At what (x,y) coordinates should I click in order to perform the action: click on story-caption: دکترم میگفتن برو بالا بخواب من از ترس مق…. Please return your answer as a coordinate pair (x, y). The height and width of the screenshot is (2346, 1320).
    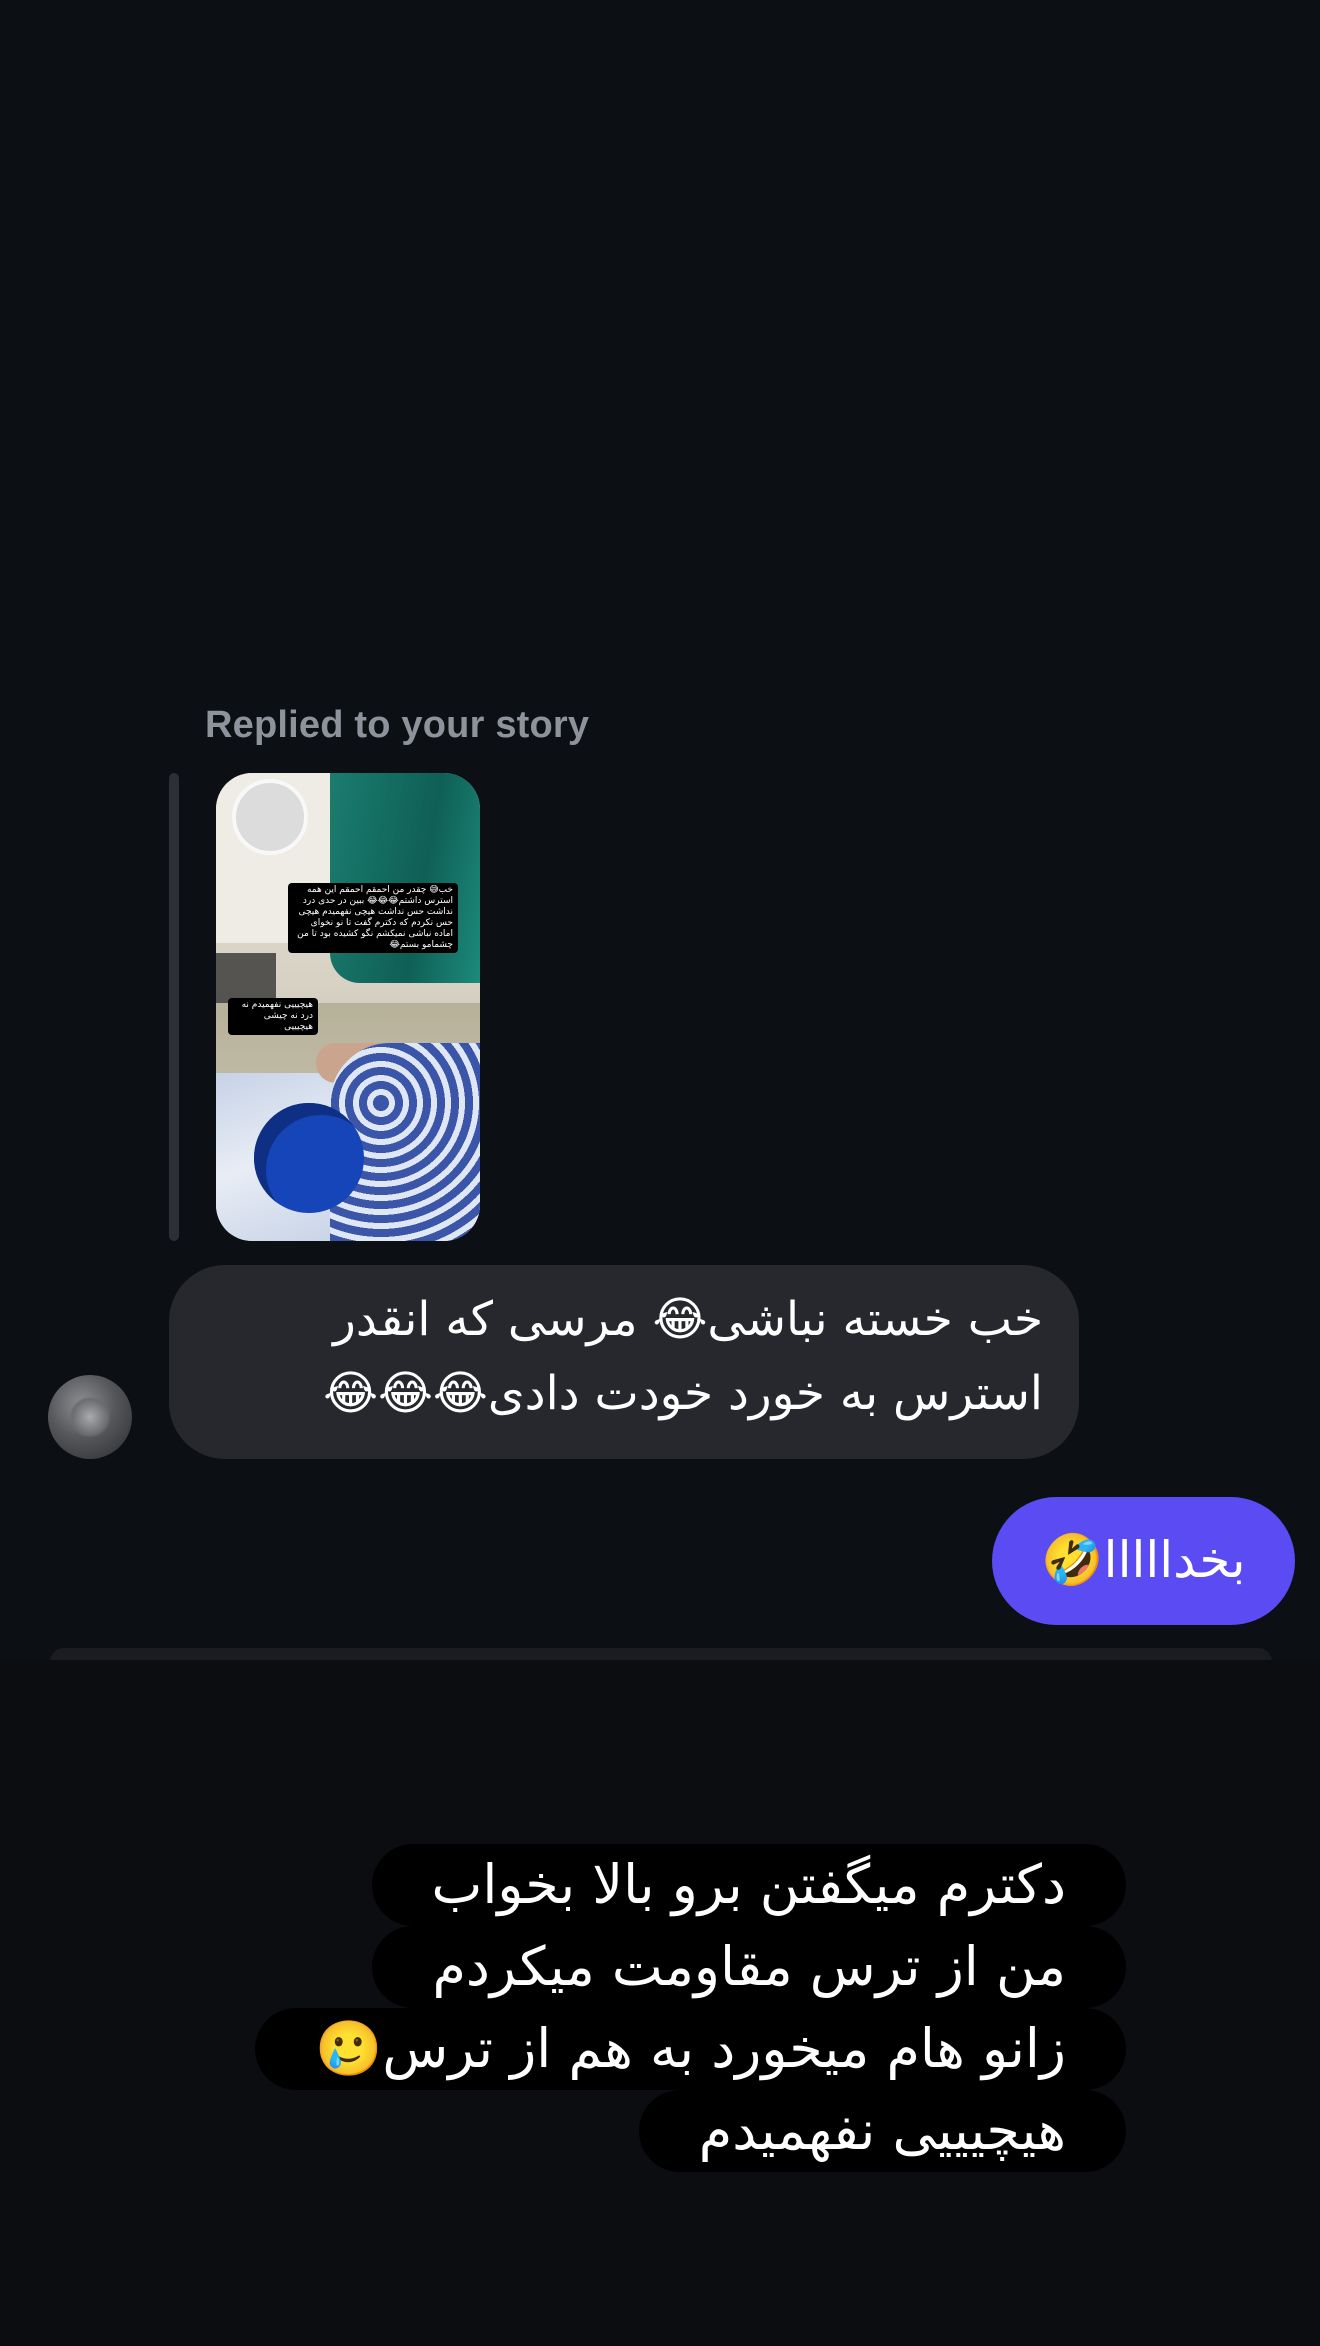
    Looking at the image, I should click on (626, 2008).